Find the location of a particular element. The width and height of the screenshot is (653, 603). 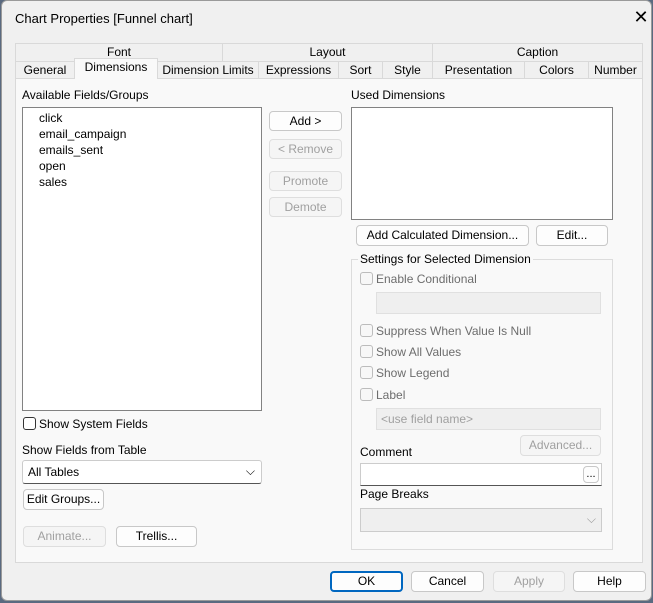

list-item: emails_sent is located at coordinates (71, 150).